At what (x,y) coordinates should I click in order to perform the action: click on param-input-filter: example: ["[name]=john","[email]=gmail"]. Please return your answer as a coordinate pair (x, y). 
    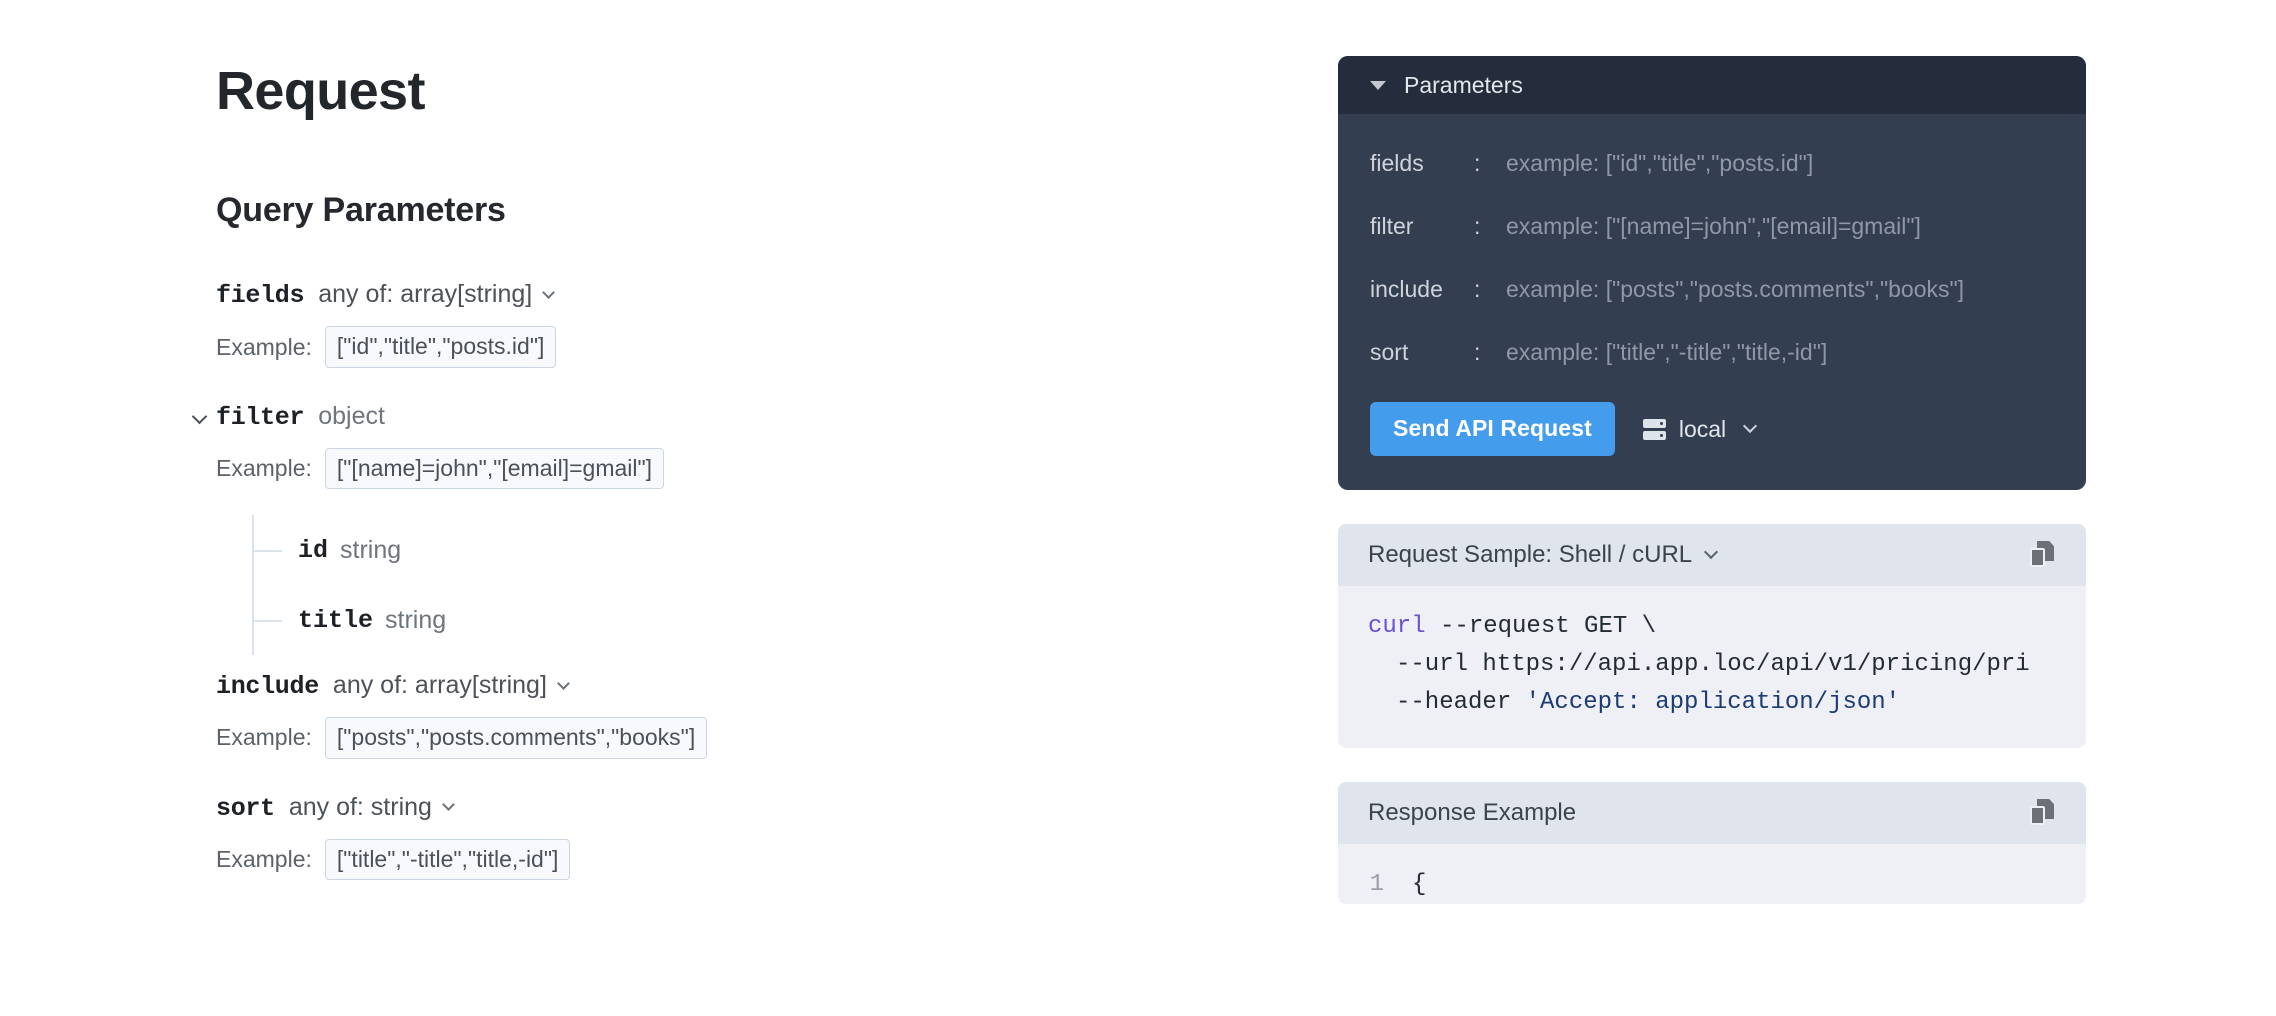
    Looking at the image, I should click on (1713, 226).